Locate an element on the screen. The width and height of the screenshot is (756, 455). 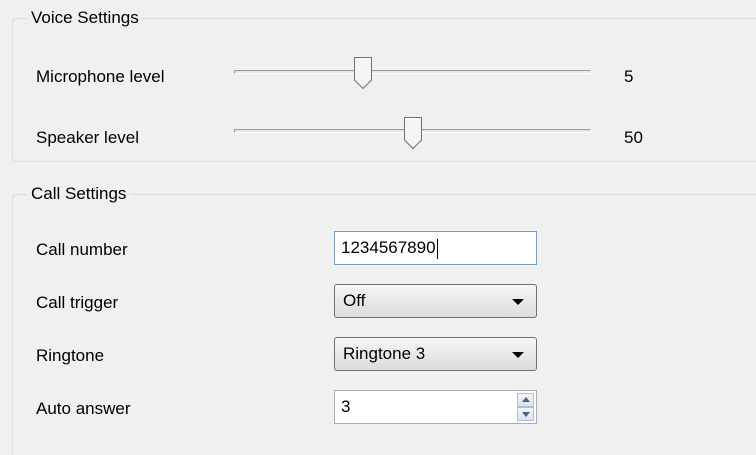
spin-up-button is located at coordinates (525, 400).